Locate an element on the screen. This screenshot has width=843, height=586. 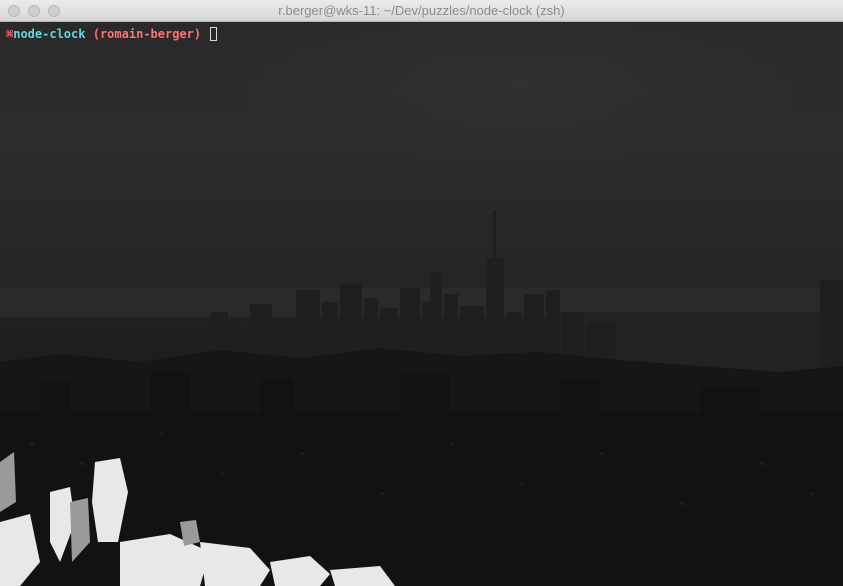
prompt-line: ⌘node-clock (romain-berger) is located at coordinates (112, 34).